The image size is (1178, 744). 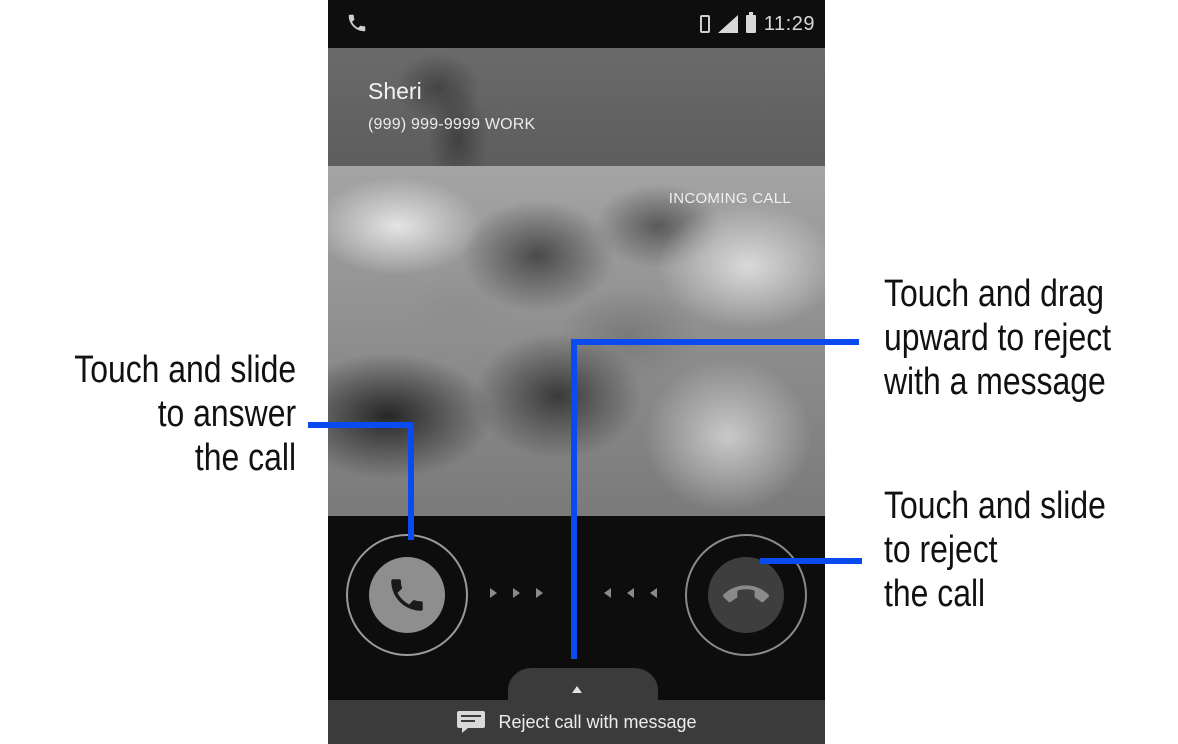 What do you see at coordinates (750, 22) in the screenshot?
I see `battery-icon` at bounding box center [750, 22].